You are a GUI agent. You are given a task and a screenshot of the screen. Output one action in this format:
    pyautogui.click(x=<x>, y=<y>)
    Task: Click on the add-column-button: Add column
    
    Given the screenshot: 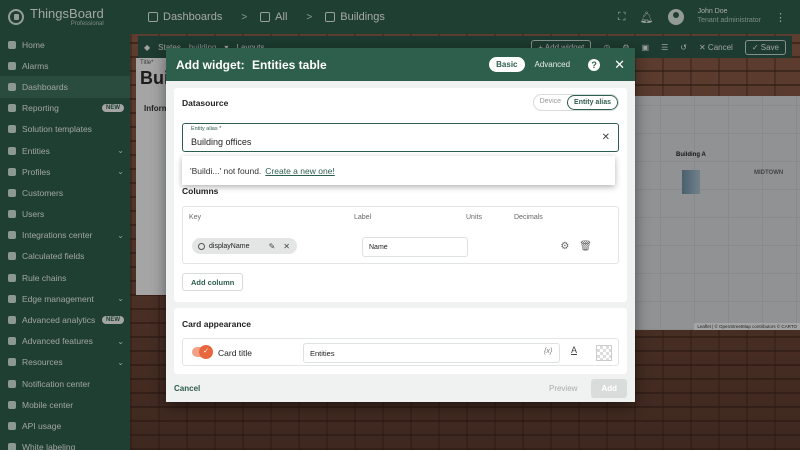 What is the action you would take?
    pyautogui.click(x=213, y=282)
    